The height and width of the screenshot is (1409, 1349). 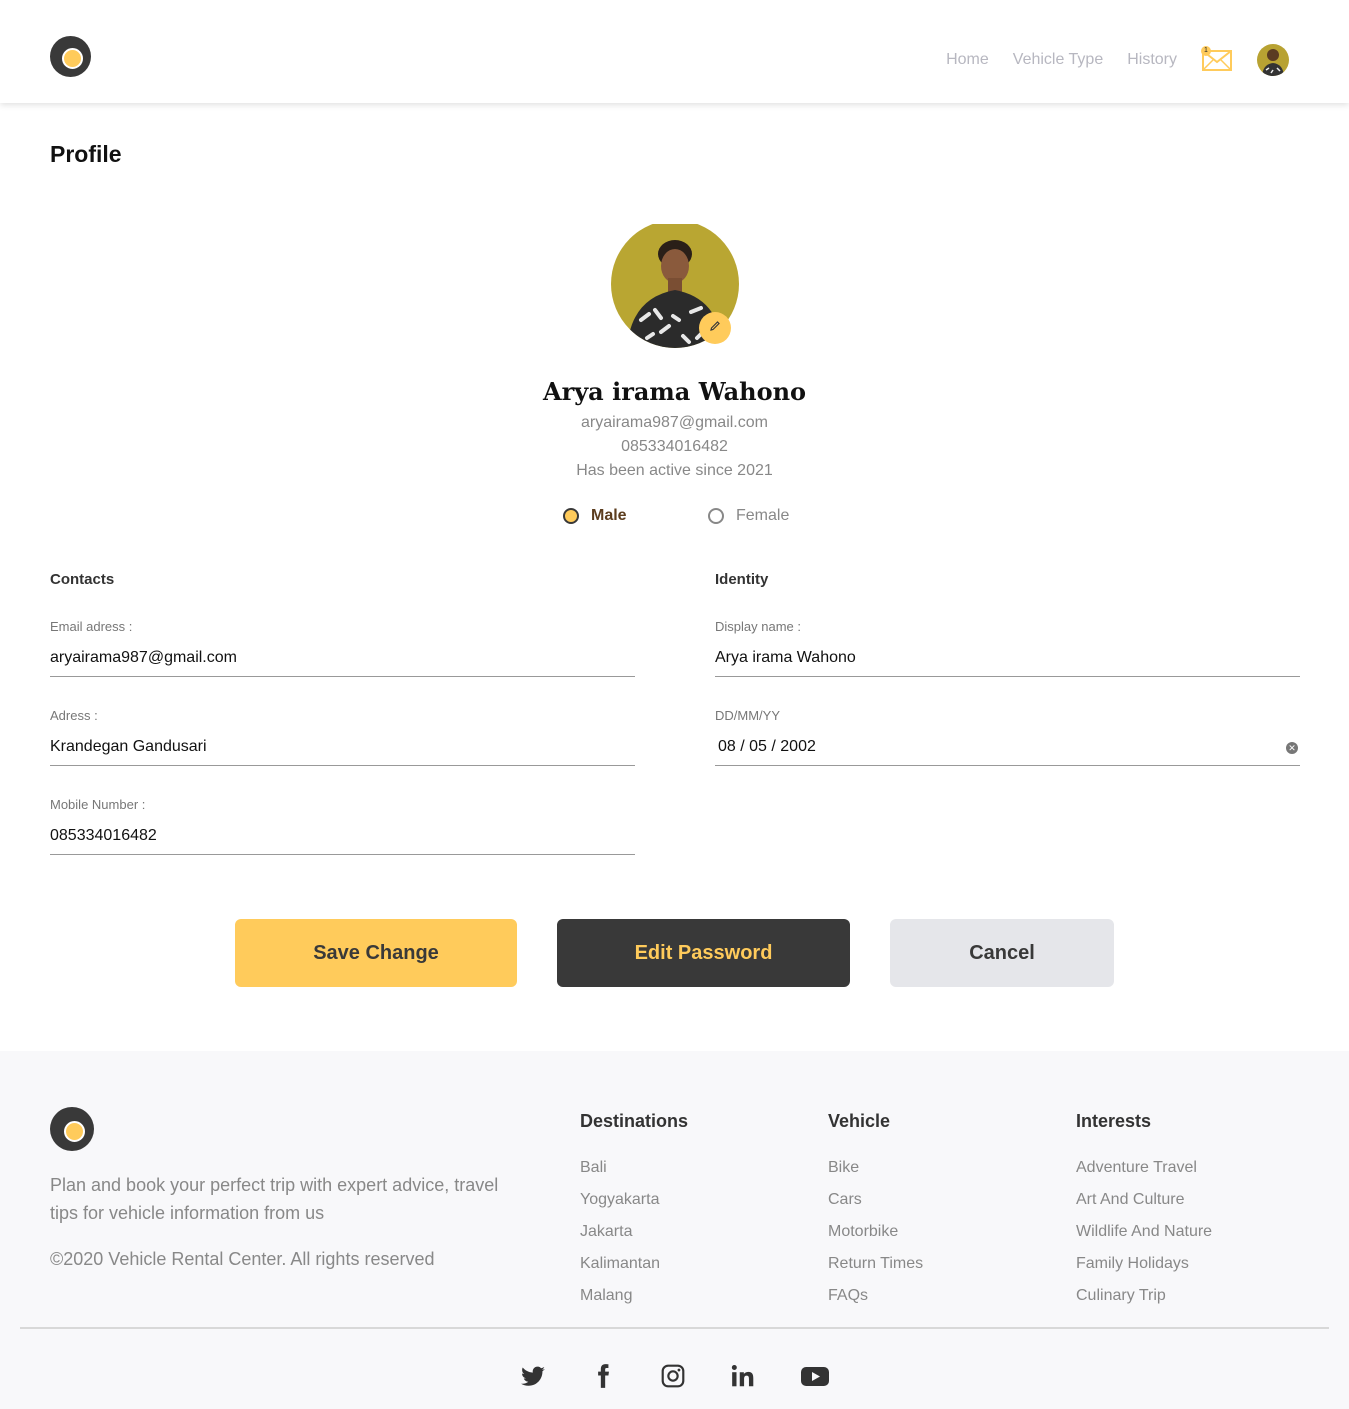 What do you see at coordinates (609, 515) in the screenshot?
I see `gender-male-label: Male` at bounding box center [609, 515].